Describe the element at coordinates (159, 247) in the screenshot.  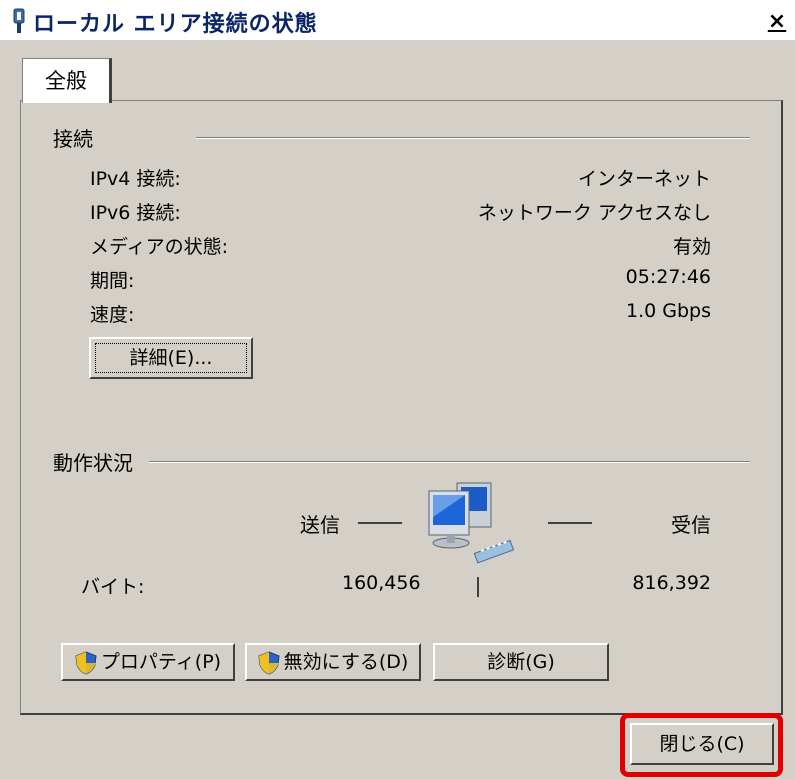
I see `media-state-label: メディアの状態:` at that location.